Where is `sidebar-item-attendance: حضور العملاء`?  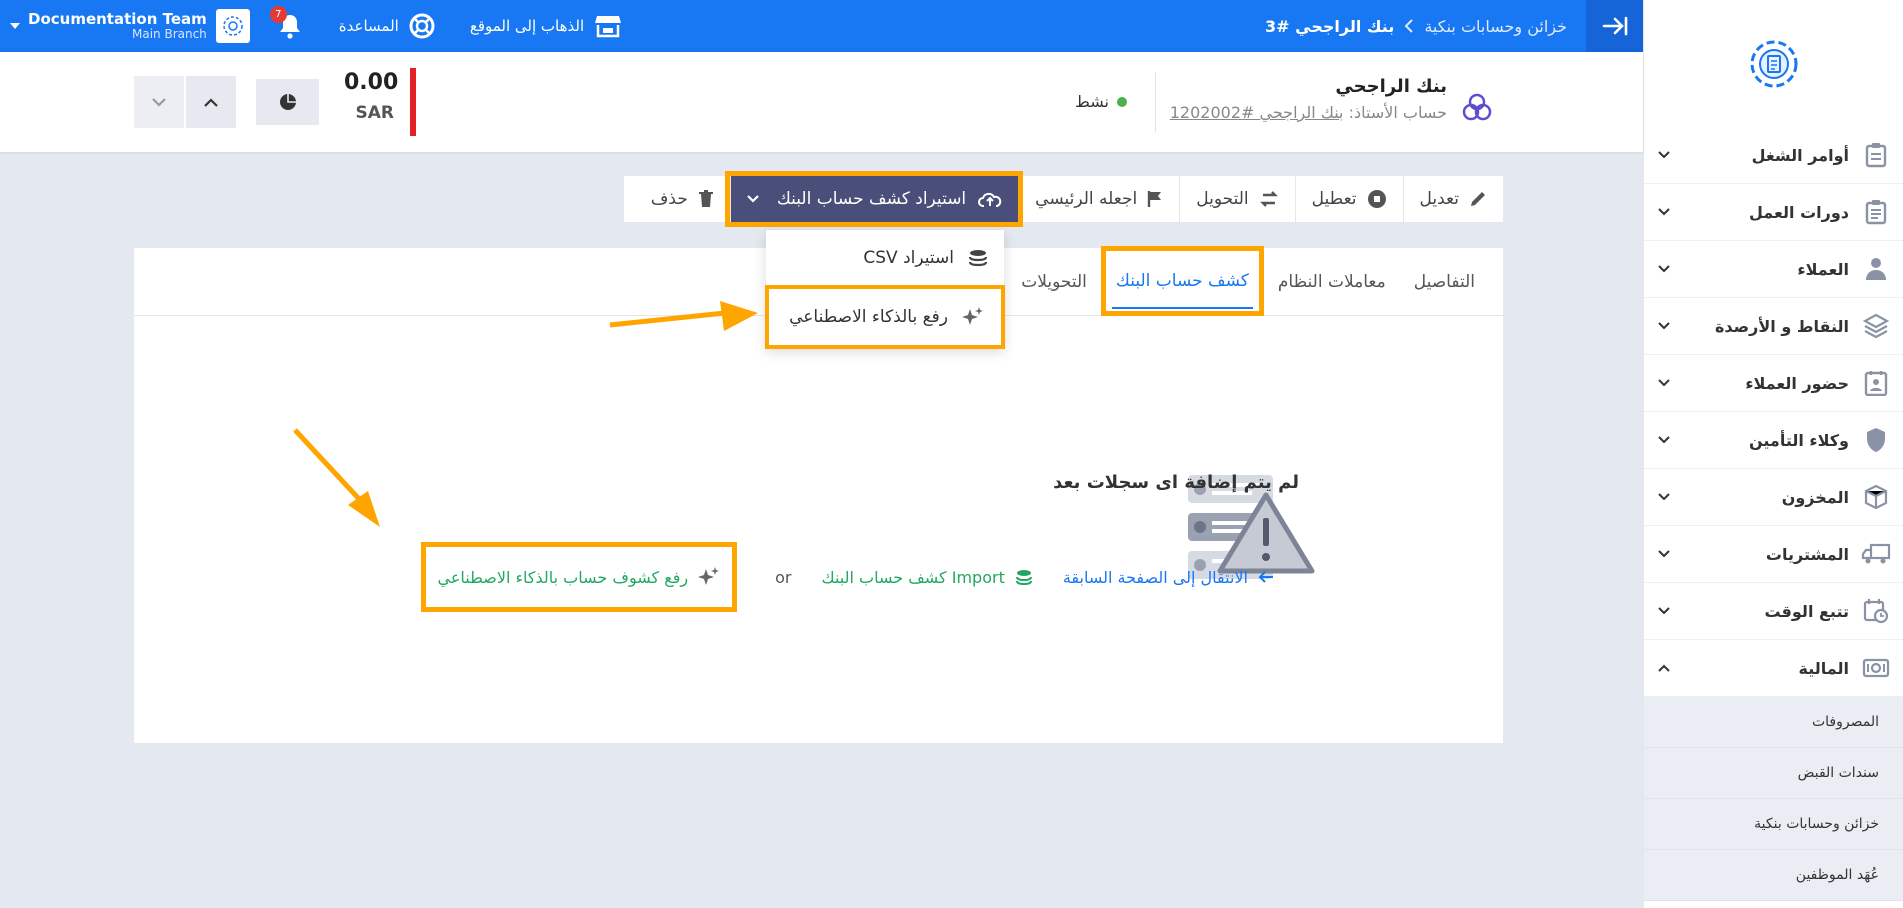
sidebar-item-attendance: حضور العملاء is located at coordinates (1773, 383).